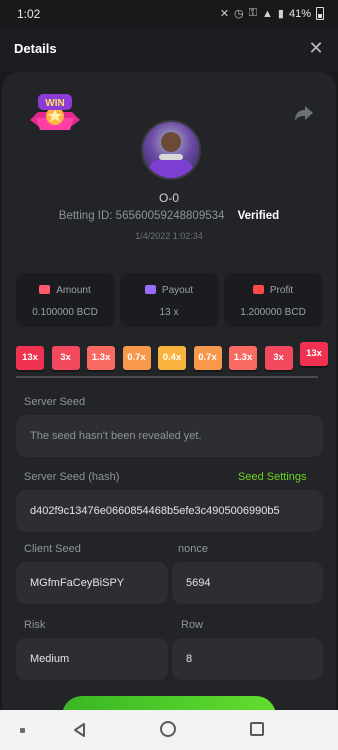  I want to click on amount-label-row: Amount, so click(65, 290).